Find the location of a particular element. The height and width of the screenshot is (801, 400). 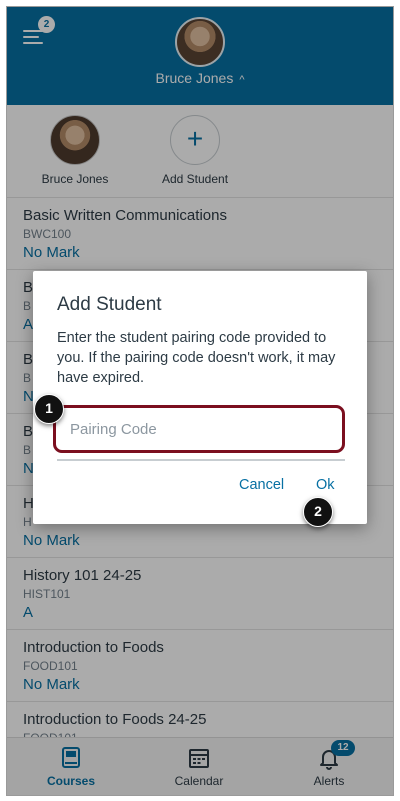

ok-button: Ok is located at coordinates (325, 485).